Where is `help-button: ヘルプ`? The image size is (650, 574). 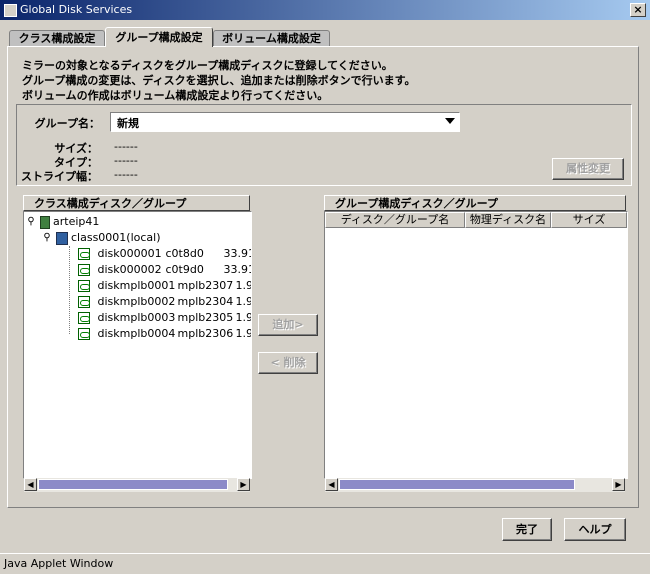 help-button: ヘルプ is located at coordinates (595, 529).